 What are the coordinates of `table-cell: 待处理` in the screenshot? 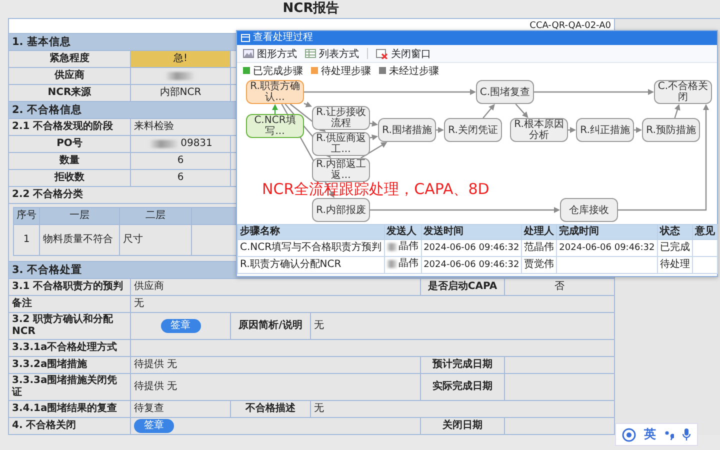 It's located at (674, 265).